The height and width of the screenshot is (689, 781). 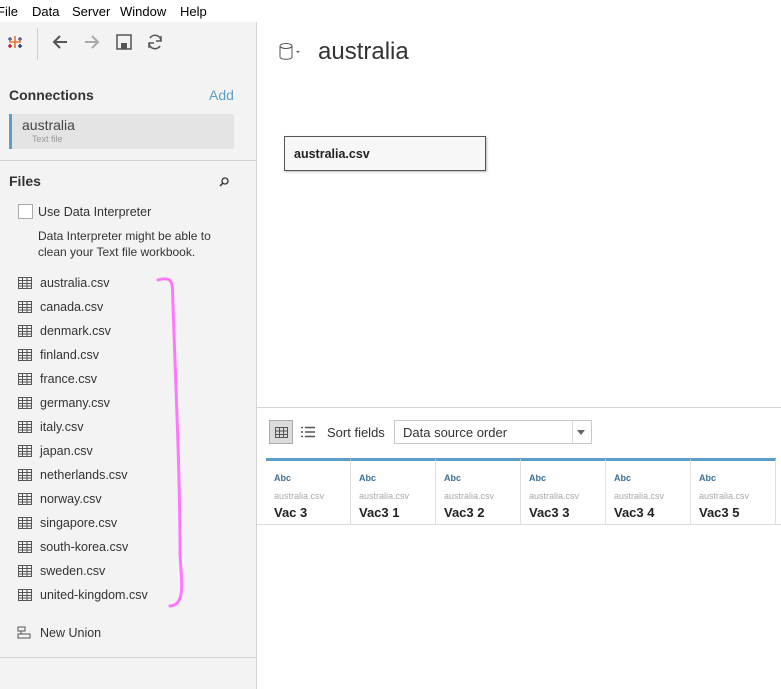 What do you see at coordinates (291, 52) in the screenshot?
I see `datasource-icon` at bounding box center [291, 52].